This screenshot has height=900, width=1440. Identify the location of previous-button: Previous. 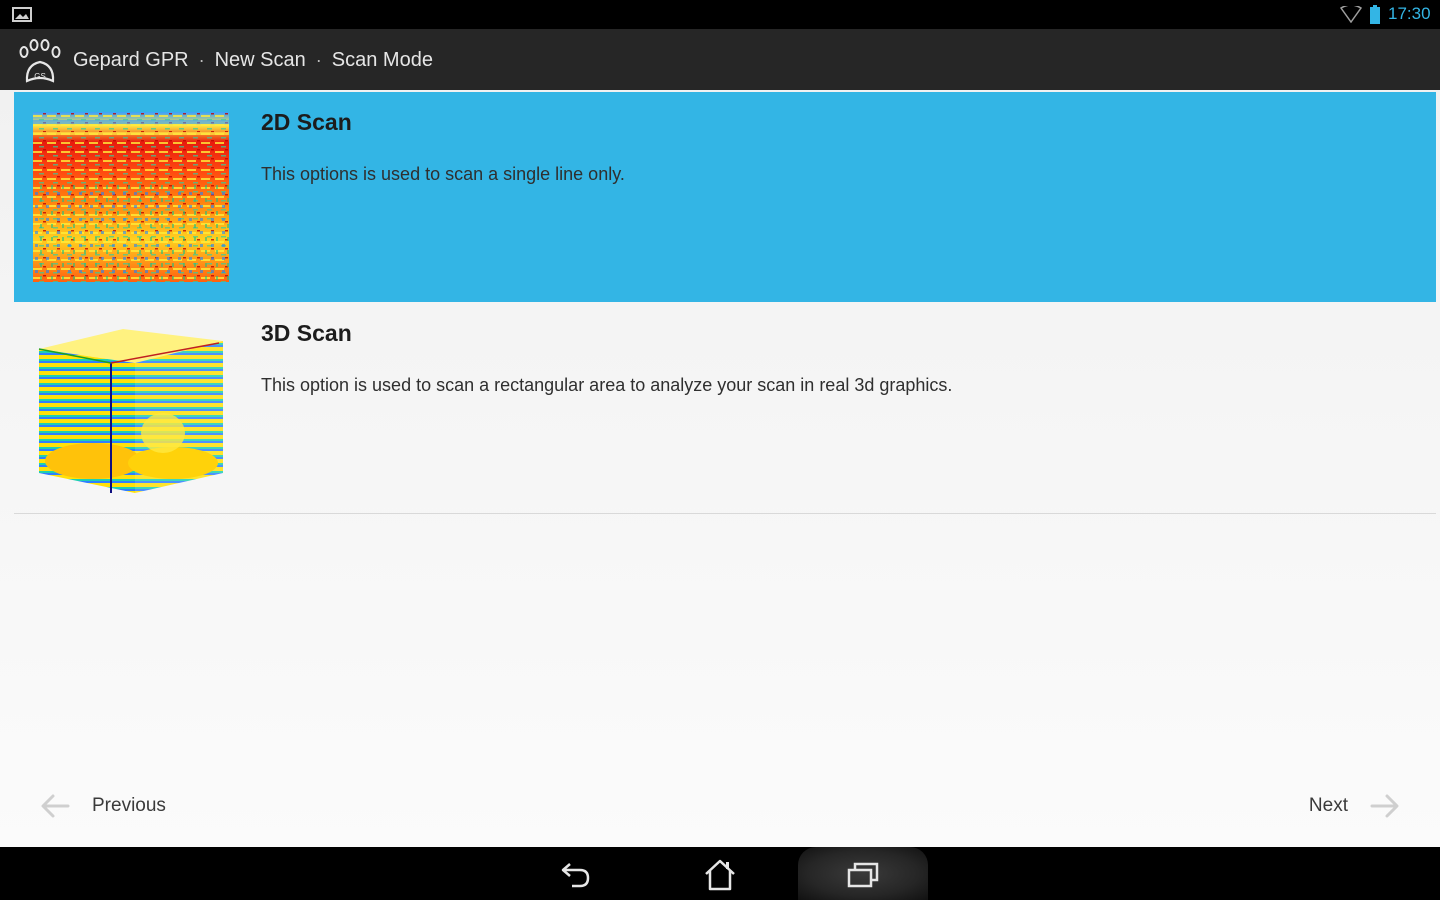
(102, 806).